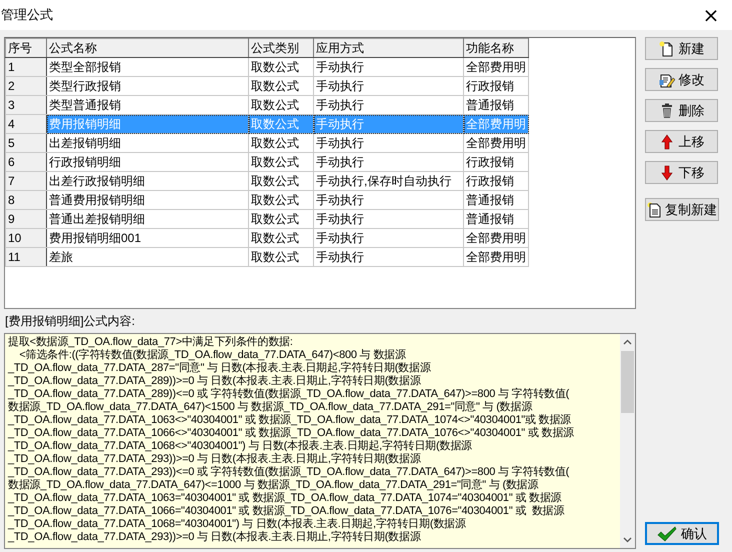 The image size is (732, 552). What do you see at coordinates (26, 219) in the screenshot?
I see `row-number: 9` at bounding box center [26, 219].